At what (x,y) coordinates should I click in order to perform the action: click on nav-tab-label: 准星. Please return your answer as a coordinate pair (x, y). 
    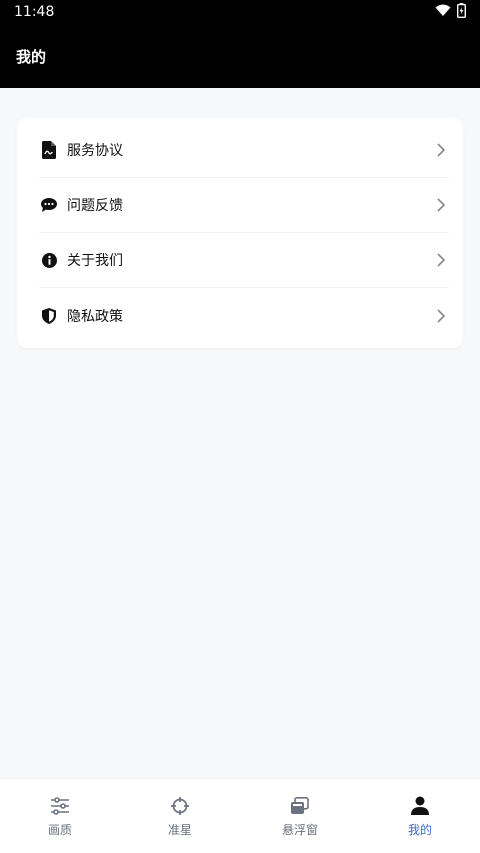
    Looking at the image, I should click on (179, 829).